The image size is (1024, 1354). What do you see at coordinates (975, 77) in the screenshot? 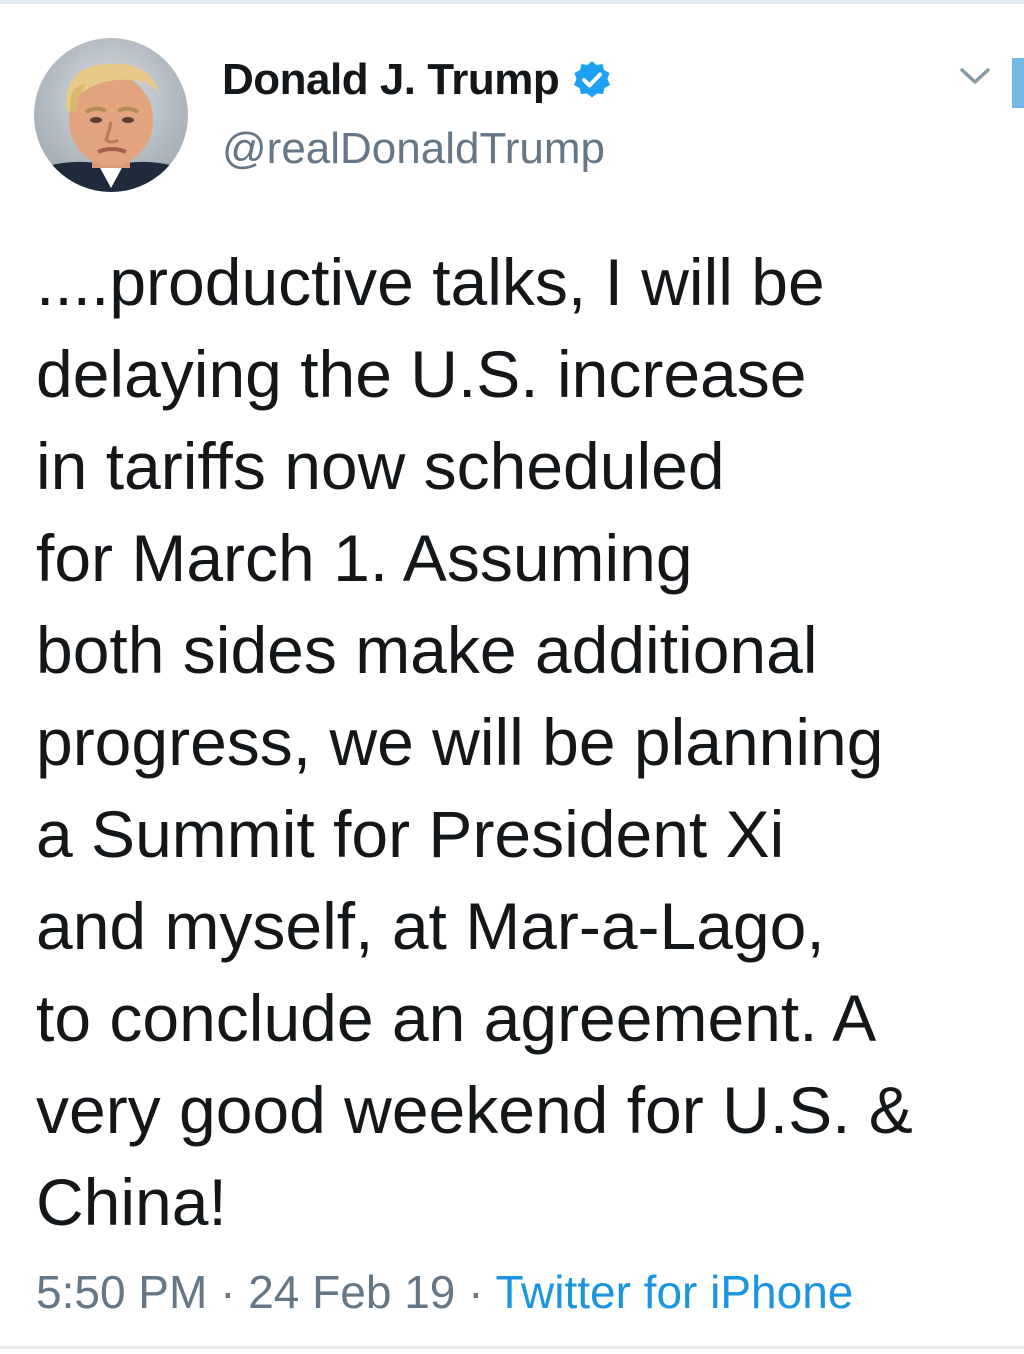
I see `chevron-down-icon` at bounding box center [975, 77].